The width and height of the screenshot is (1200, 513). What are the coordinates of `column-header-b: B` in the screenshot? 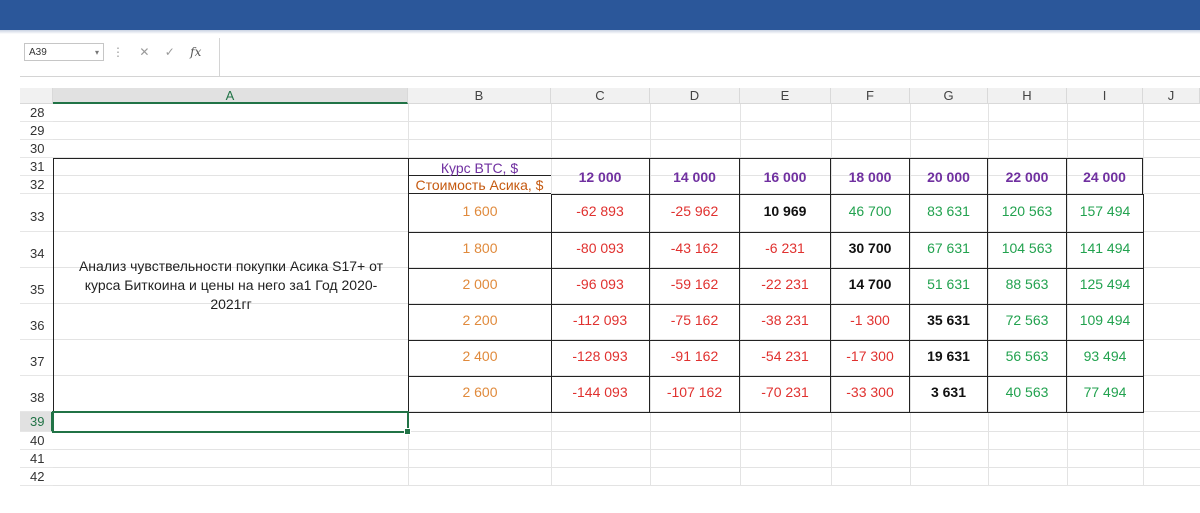 It's located at (479, 96).